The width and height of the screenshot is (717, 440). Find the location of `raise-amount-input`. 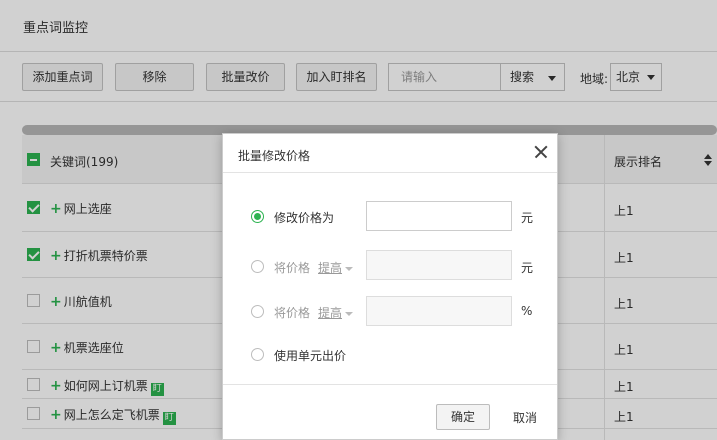

raise-amount-input is located at coordinates (439, 265).